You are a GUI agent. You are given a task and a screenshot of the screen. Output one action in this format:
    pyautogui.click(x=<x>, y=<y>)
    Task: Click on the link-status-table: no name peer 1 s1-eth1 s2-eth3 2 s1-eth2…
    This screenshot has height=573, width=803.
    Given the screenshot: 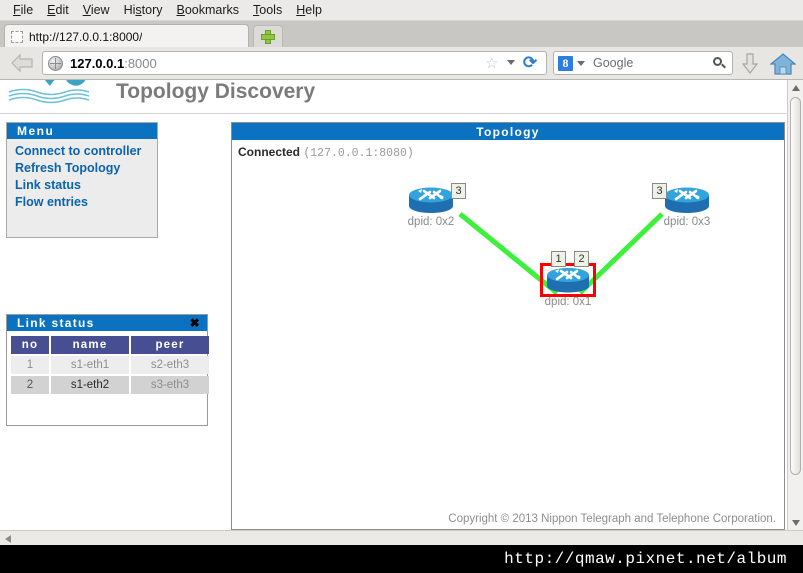 What is the action you would take?
    pyautogui.click(x=110, y=365)
    